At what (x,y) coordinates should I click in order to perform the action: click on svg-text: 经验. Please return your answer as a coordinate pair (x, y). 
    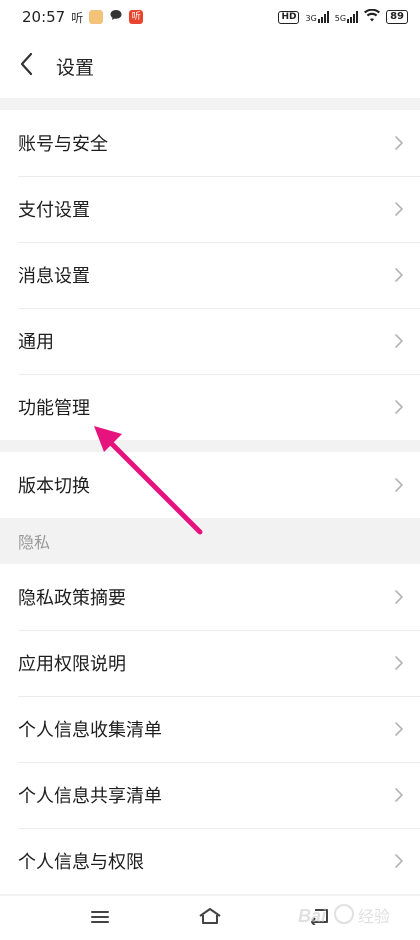
    Looking at the image, I should click on (374, 916).